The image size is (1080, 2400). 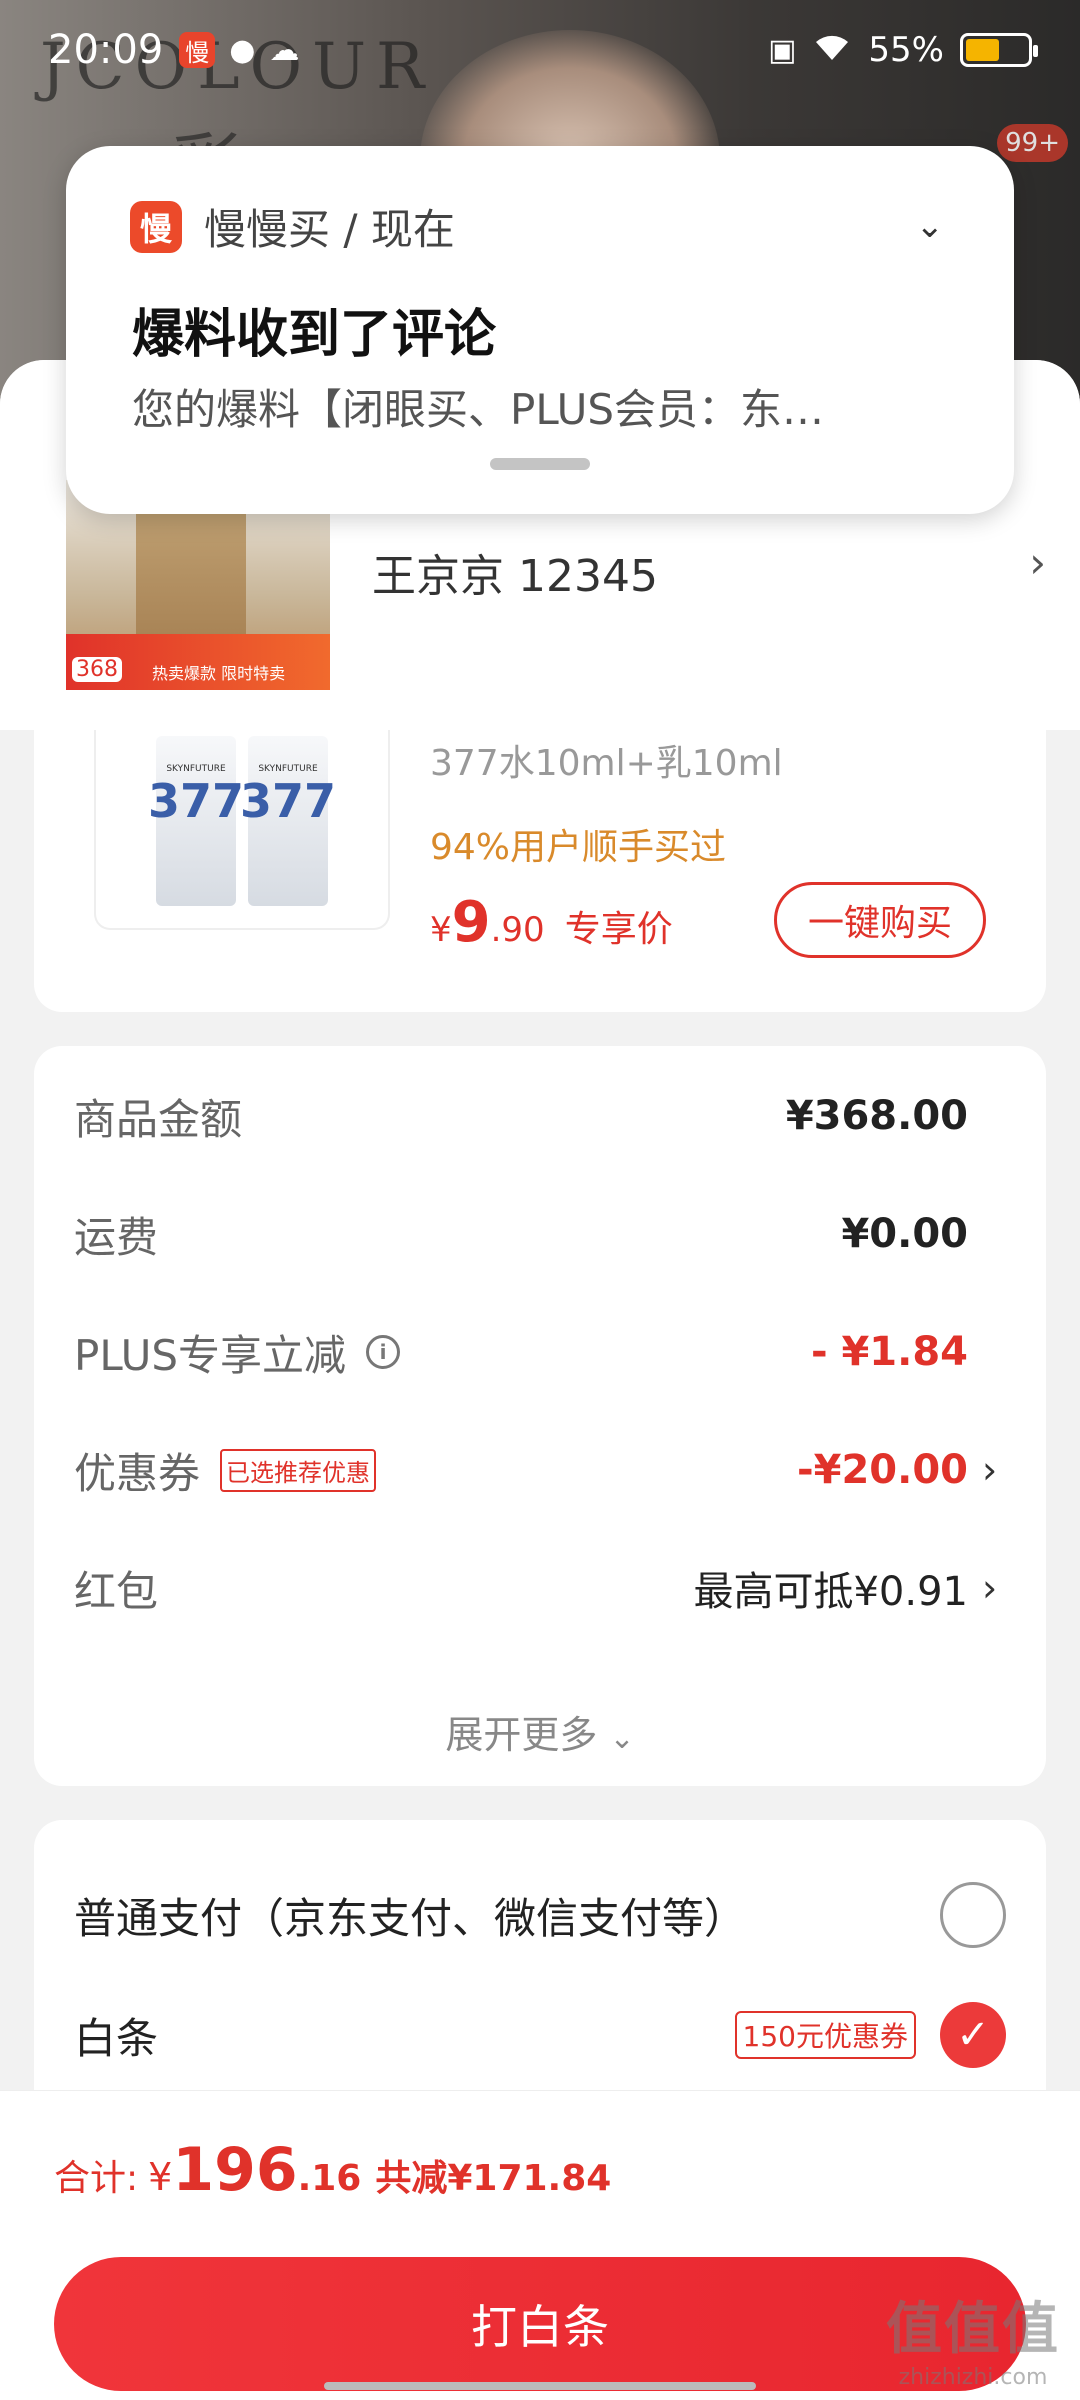 What do you see at coordinates (329, 2178) in the screenshot?
I see `total-decimal: .16` at bounding box center [329, 2178].